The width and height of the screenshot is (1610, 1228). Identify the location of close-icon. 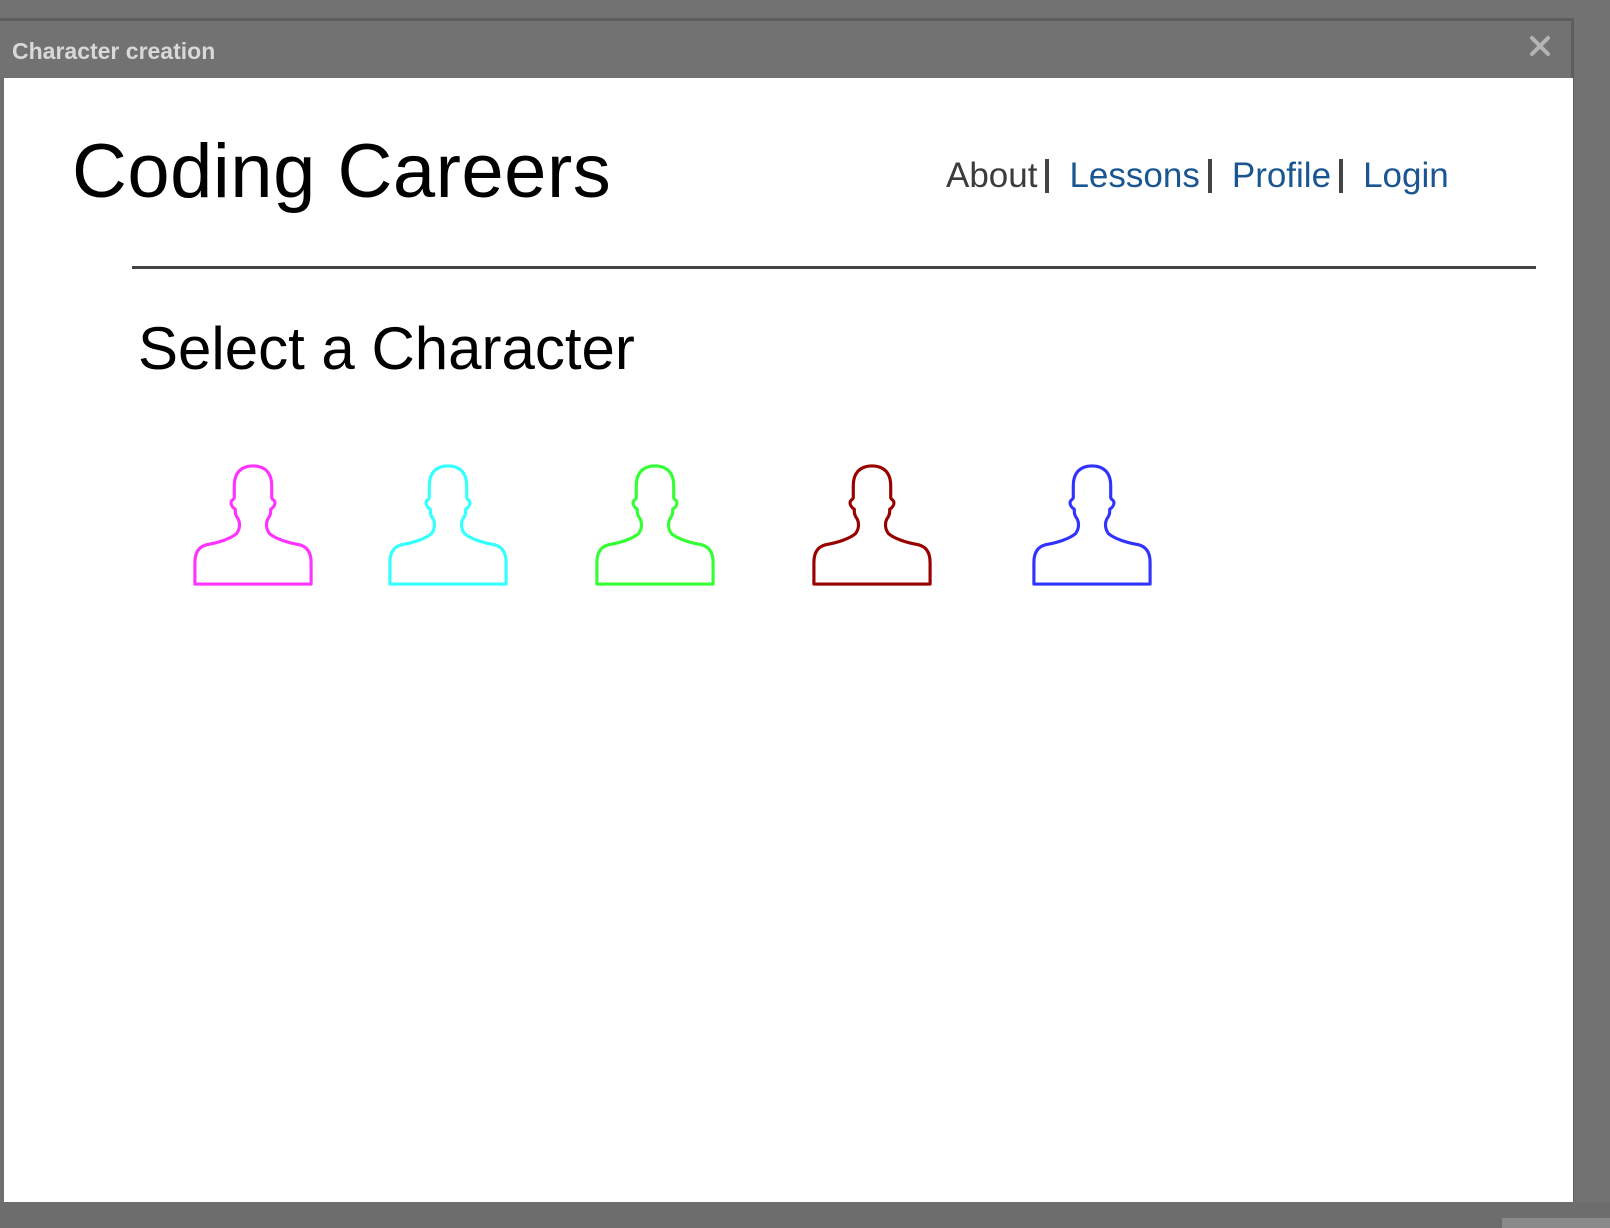
(1540, 46).